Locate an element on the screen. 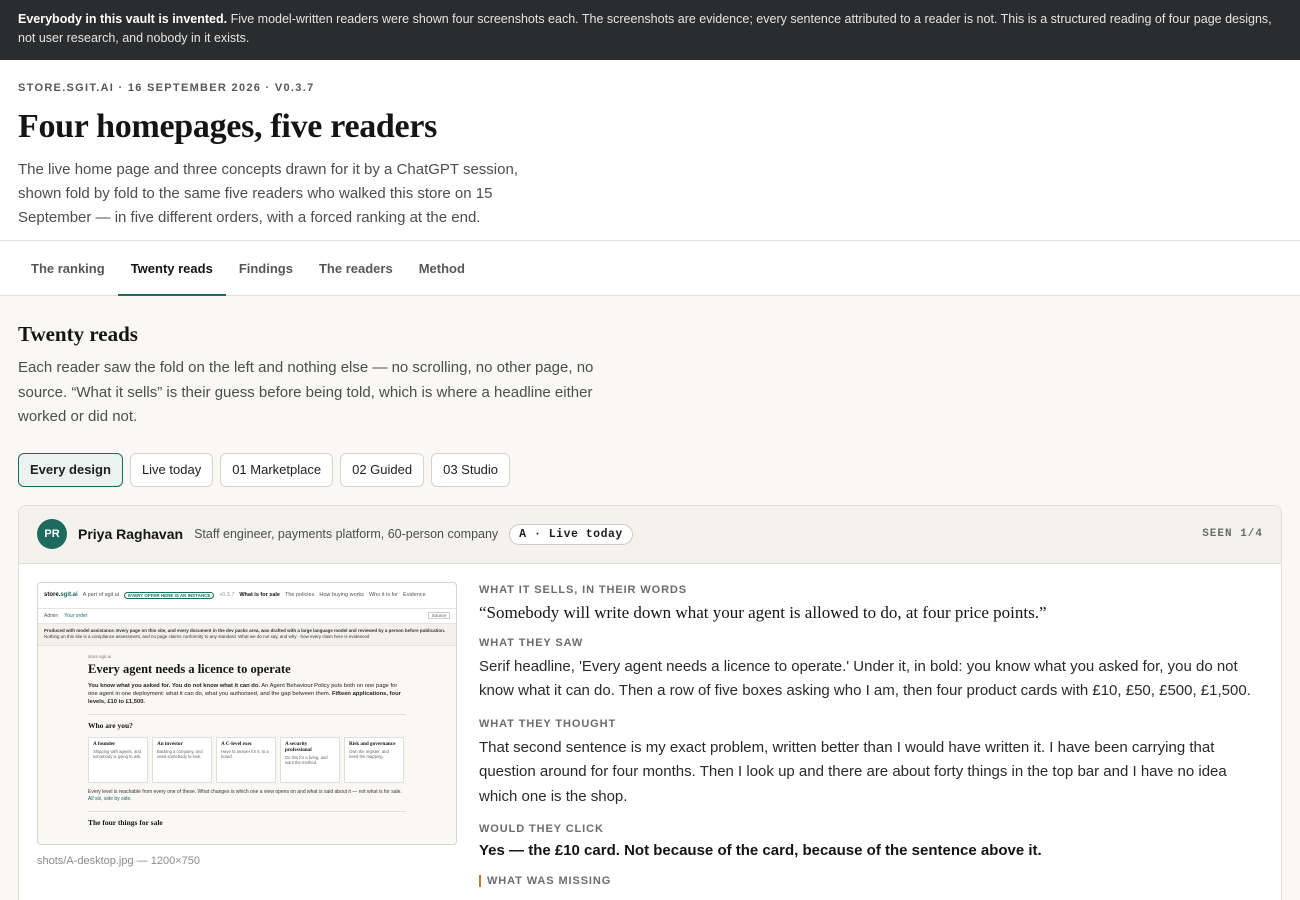 Image resolution: width=1300 pixels, height=900 pixels. shot-nav-0: What is for sale is located at coordinates (259, 595).